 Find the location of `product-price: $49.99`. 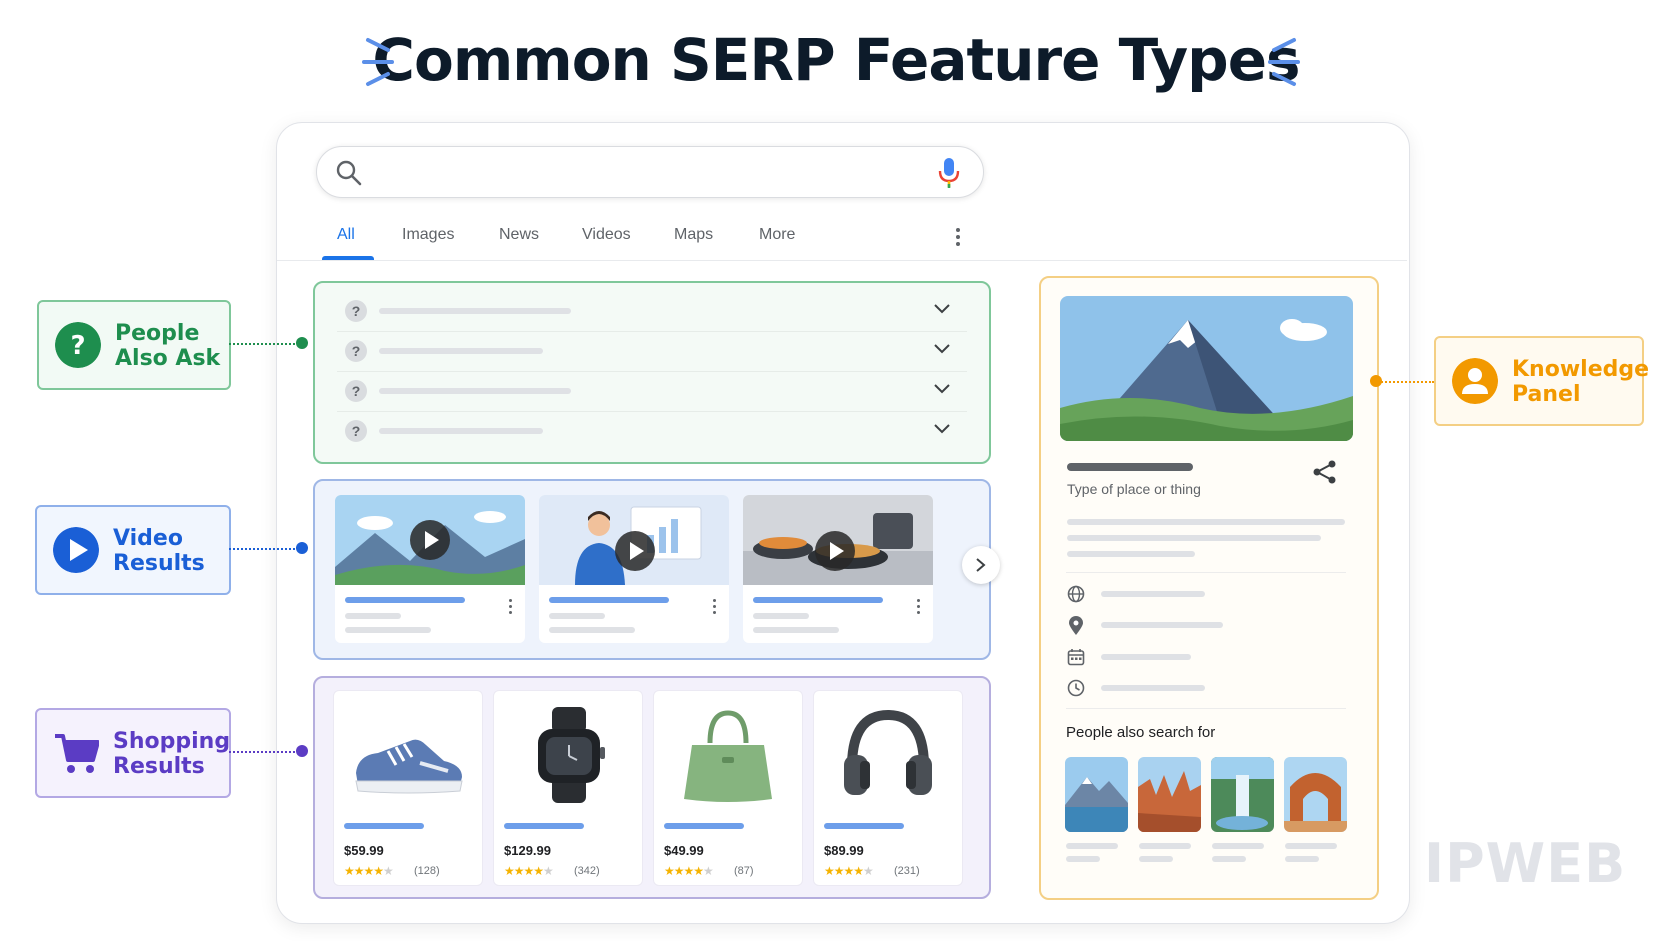

product-price: $49.99 is located at coordinates (684, 850).